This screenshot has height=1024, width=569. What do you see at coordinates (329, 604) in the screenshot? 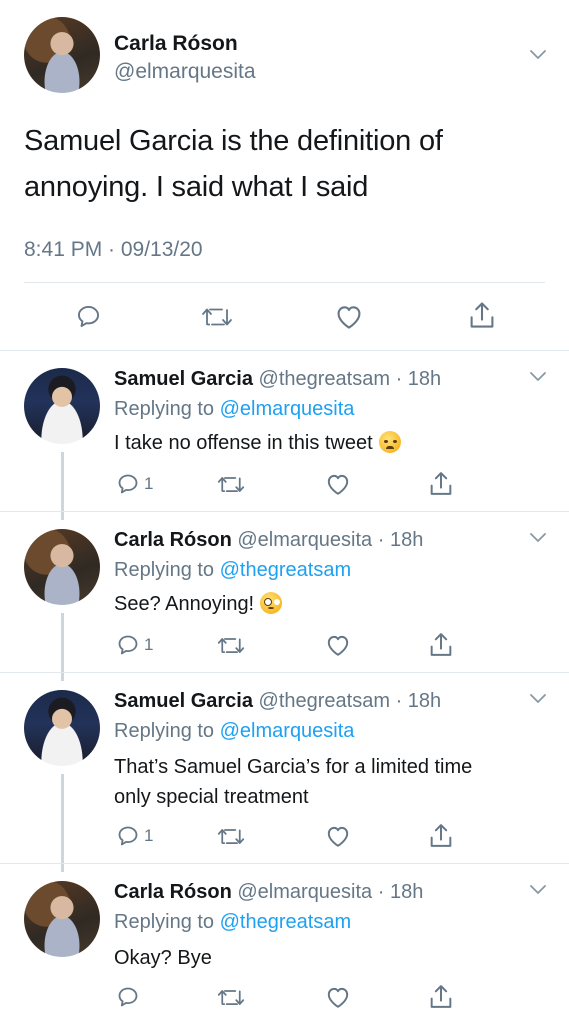
I see `reply-text: See? Annoying!` at bounding box center [329, 604].